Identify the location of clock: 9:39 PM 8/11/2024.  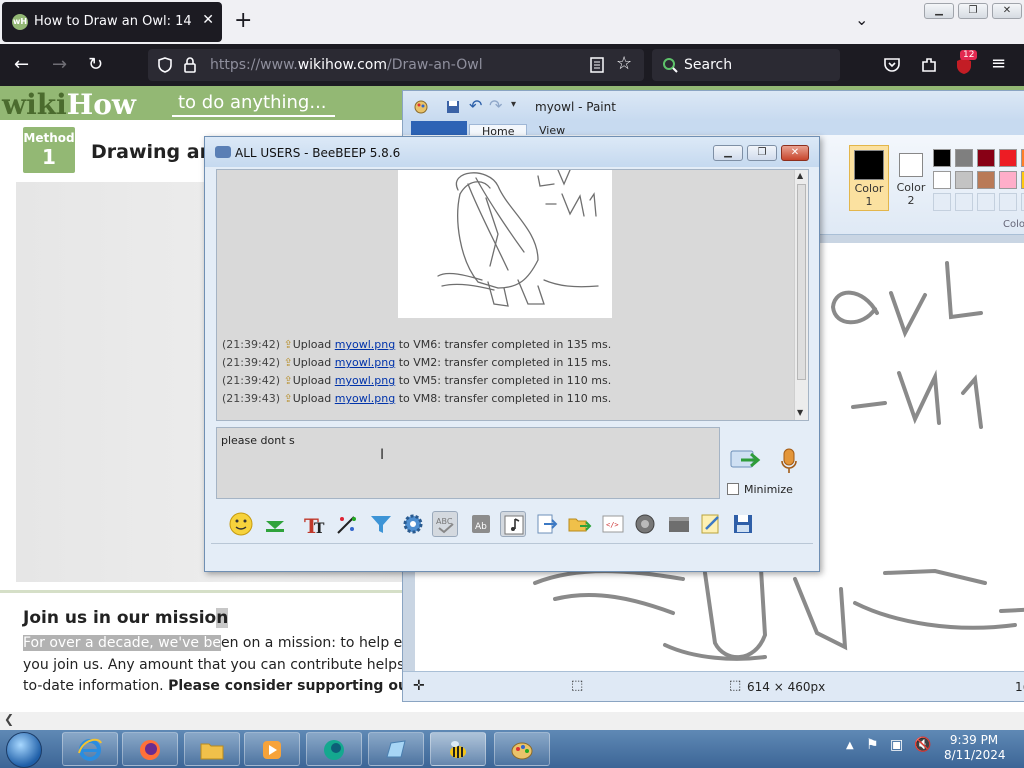
(975, 748).